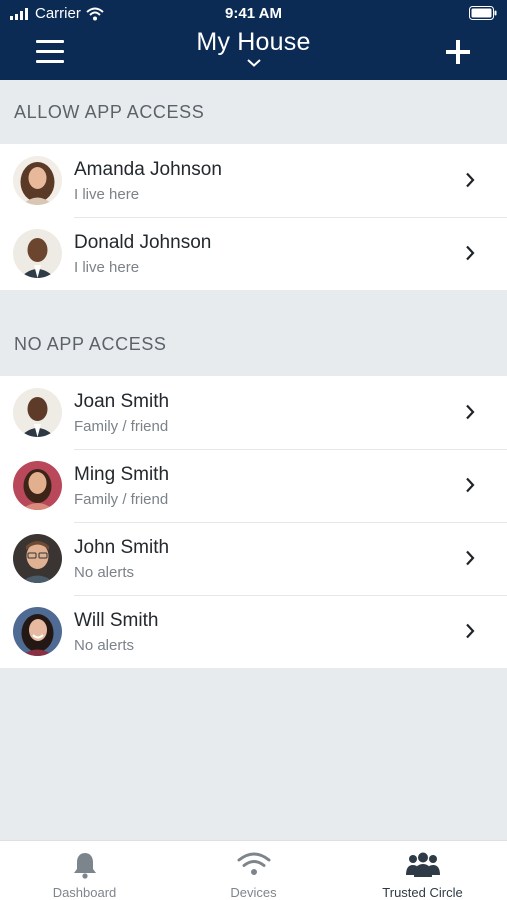 The image size is (507, 900). I want to click on tab-label: Devices, so click(253, 892).